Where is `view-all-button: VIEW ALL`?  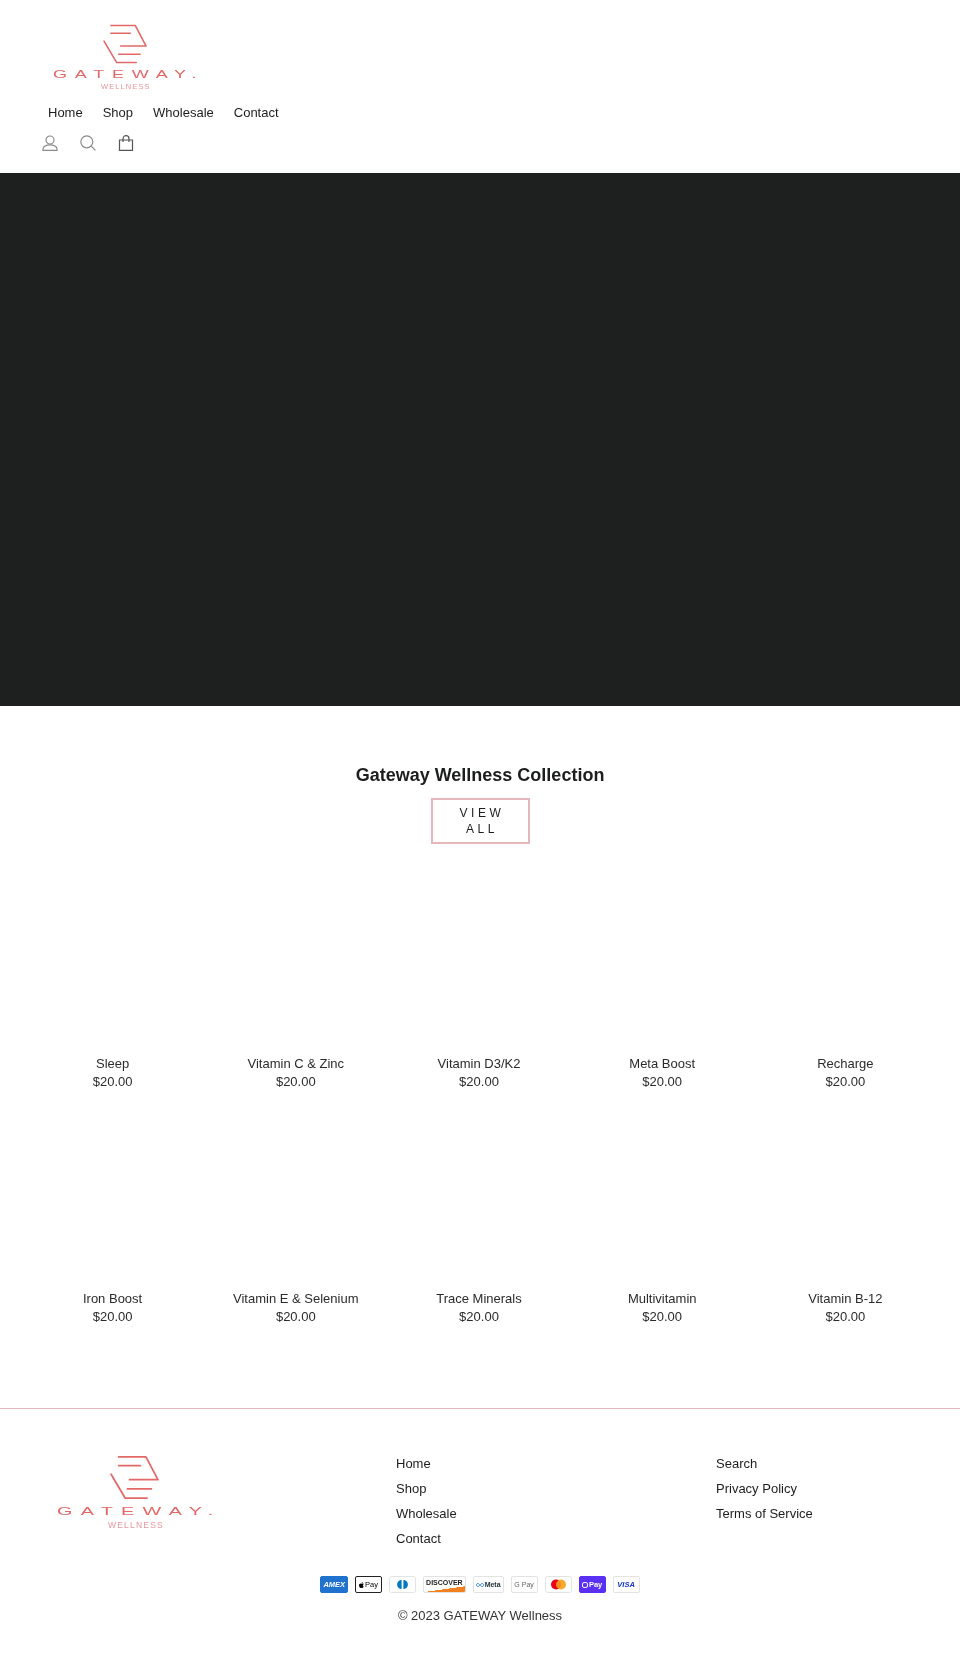
view-all-button: VIEW ALL is located at coordinates (480, 821).